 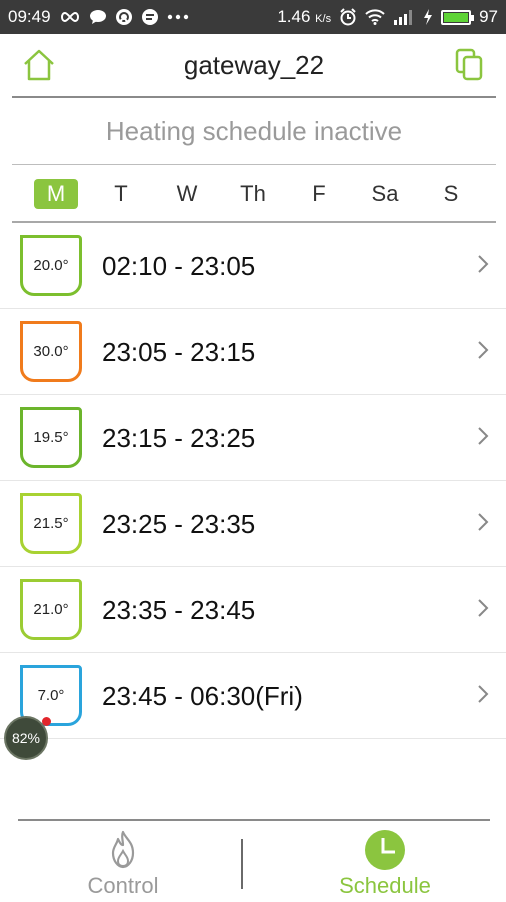 What do you see at coordinates (123, 849) in the screenshot?
I see `flame-icon` at bounding box center [123, 849].